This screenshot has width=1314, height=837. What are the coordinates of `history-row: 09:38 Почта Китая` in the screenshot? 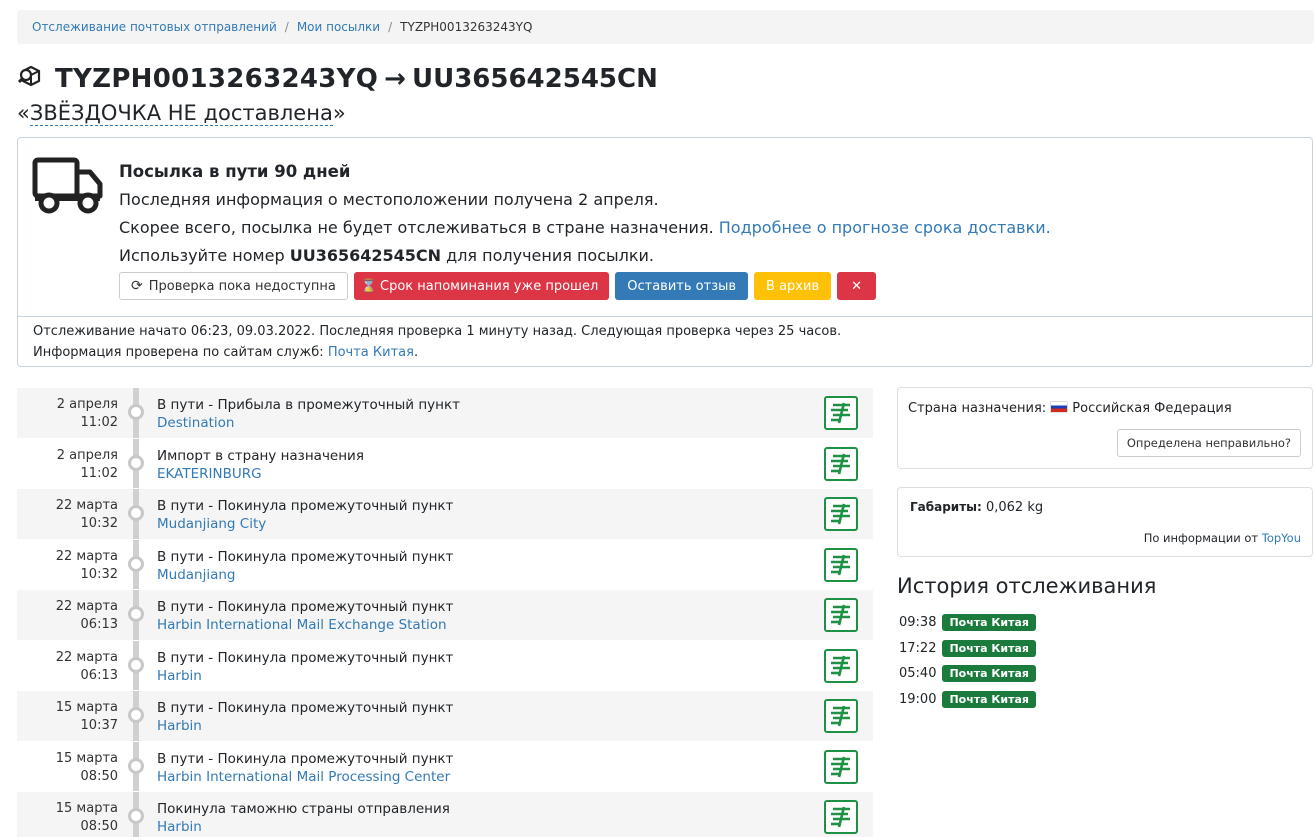 It's located at (967, 623).